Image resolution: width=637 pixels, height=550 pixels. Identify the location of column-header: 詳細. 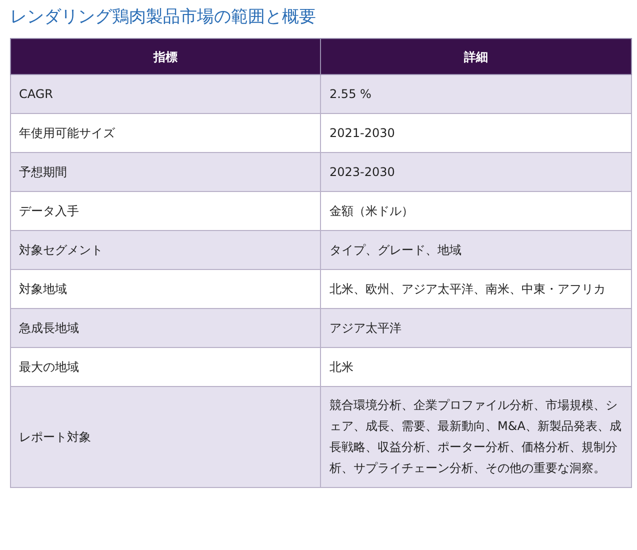
(476, 56).